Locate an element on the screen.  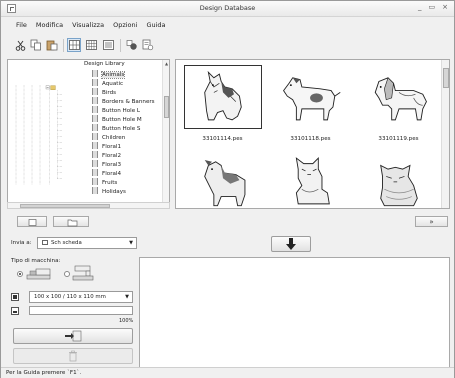
tree-item-label: Button Hole S is located at coordinates (121, 129).